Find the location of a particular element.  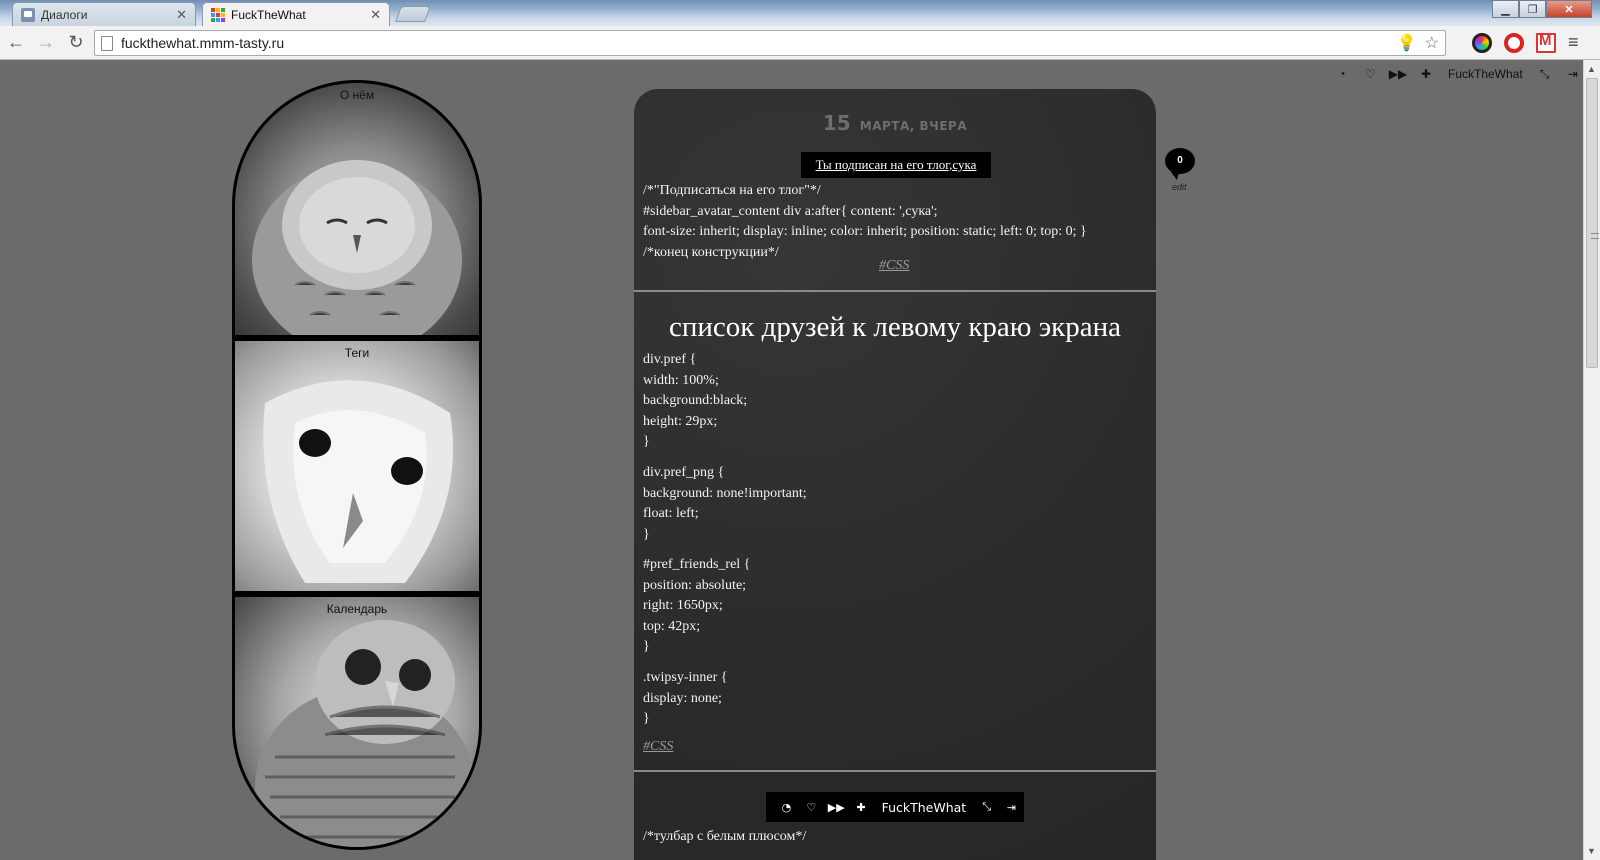

page-scrollbar: ▲ ▼ is located at coordinates (1591, 460).